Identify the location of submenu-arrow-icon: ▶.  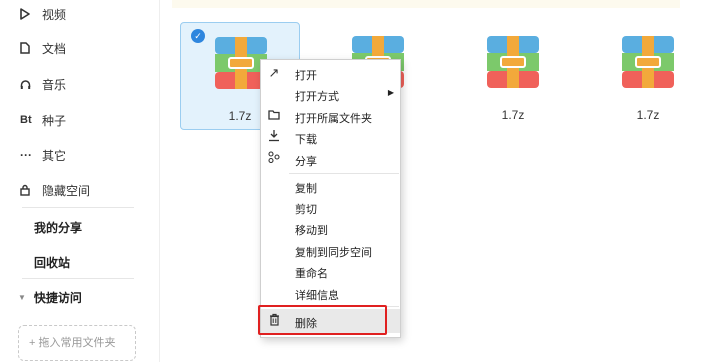
(390, 92).